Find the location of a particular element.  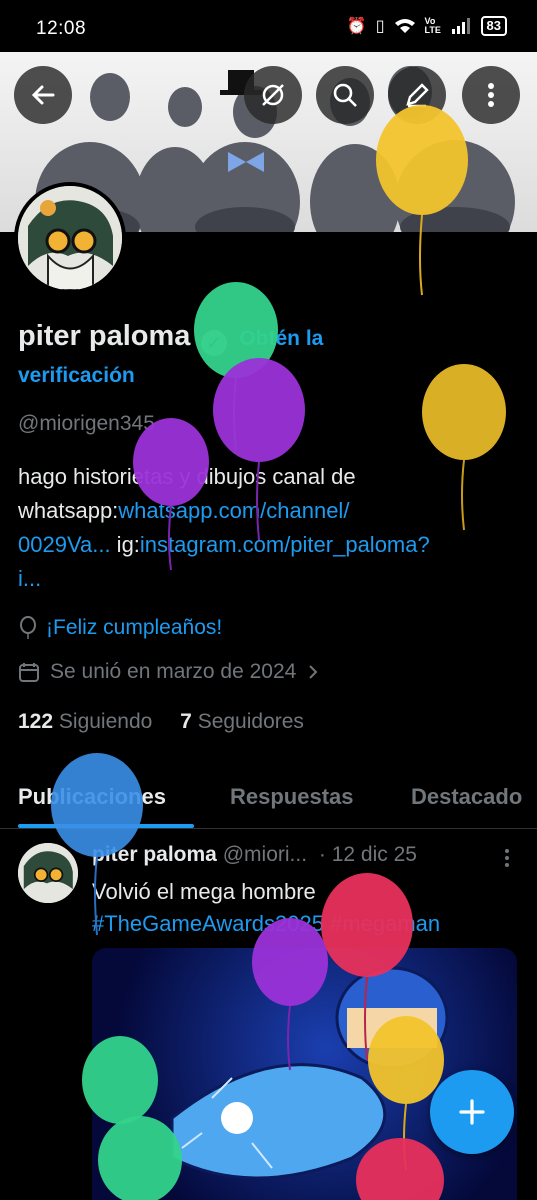

followers-stat: 7 Seguidores is located at coordinates (242, 721).